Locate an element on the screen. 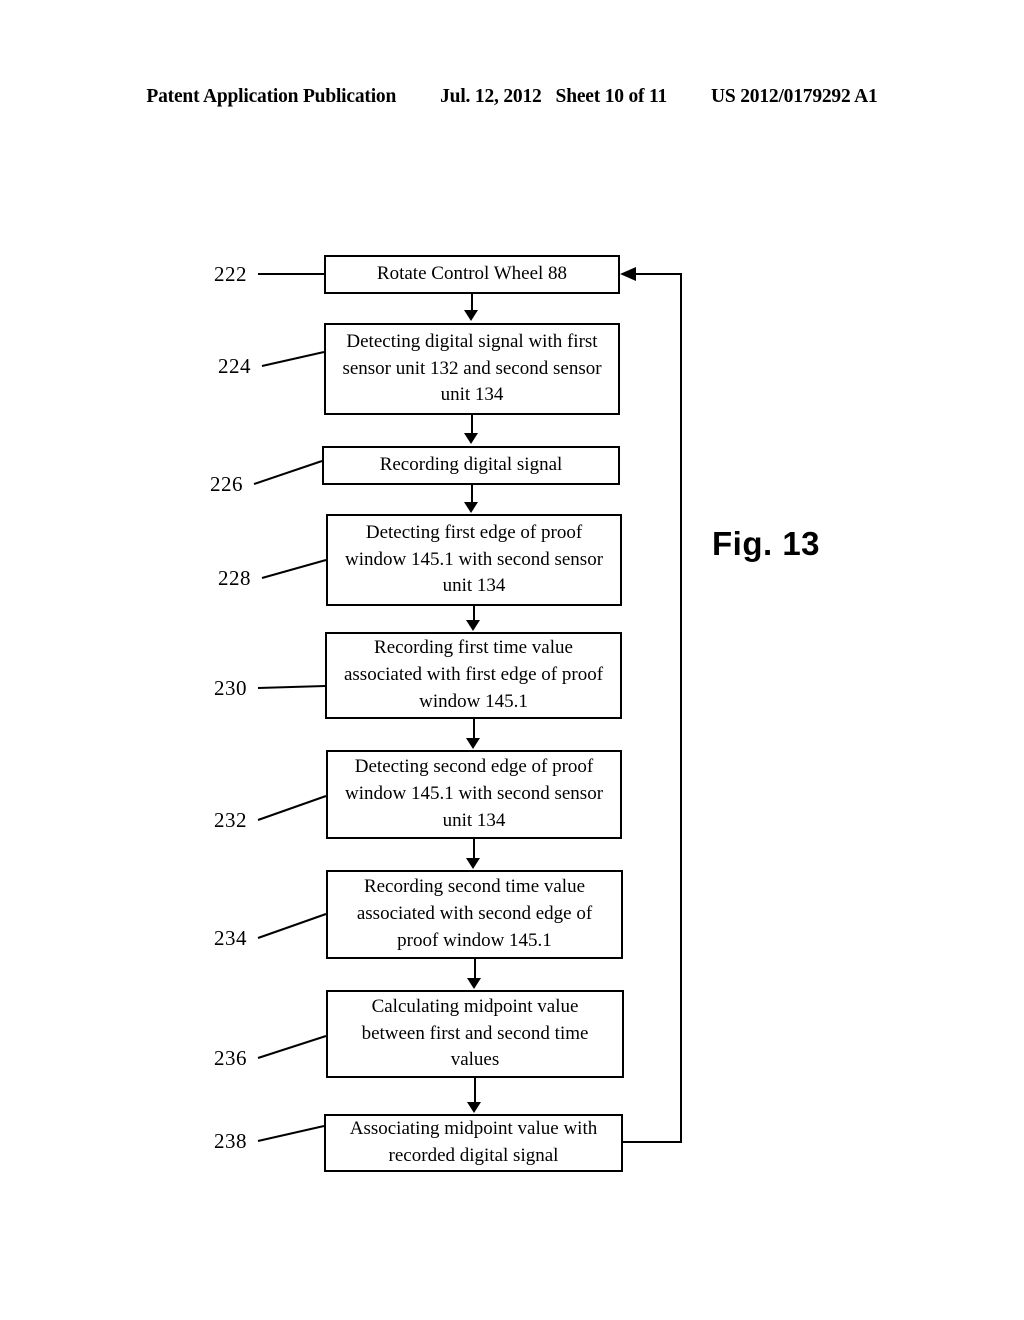 The image size is (1024, 1320). header-sheet-text: Sheet 10 of 11 is located at coordinates (611, 96).